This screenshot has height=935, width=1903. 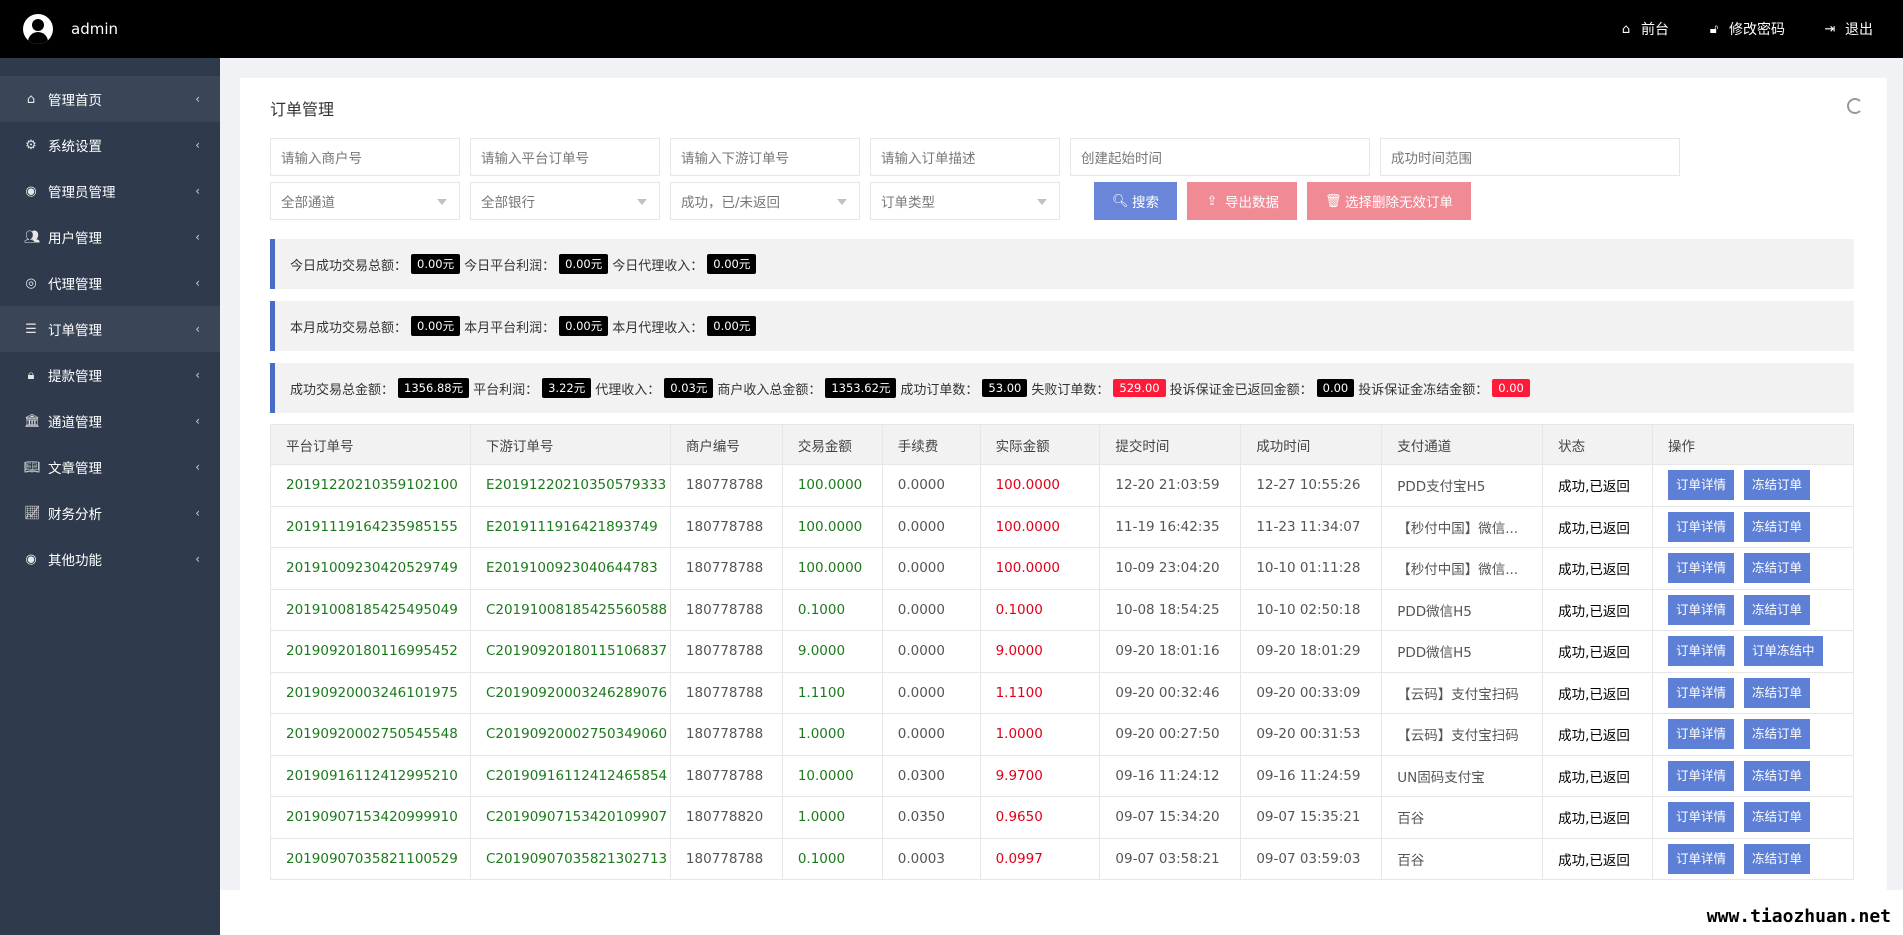 I want to click on sidebar-item-admin-management: ◉ 管理员管理 ‹, so click(x=110, y=191).